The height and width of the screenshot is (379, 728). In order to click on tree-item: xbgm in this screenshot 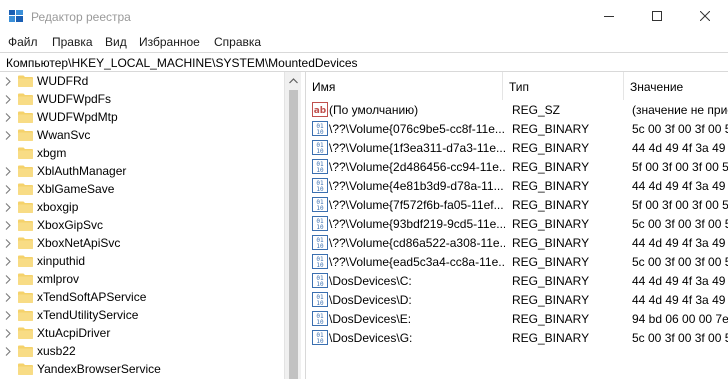, I will do `click(142, 153)`.